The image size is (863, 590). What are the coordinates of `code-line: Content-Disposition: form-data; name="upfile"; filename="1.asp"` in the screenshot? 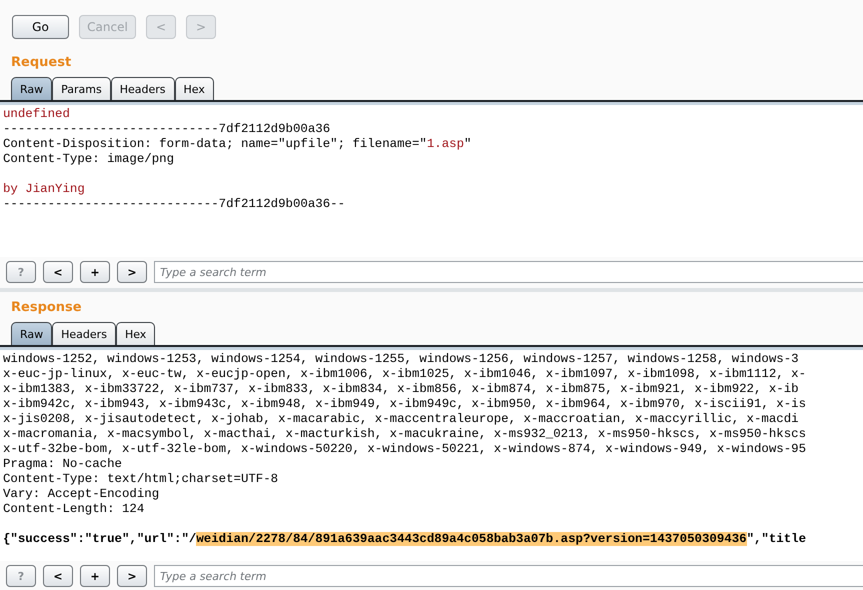 It's located at (237, 144).